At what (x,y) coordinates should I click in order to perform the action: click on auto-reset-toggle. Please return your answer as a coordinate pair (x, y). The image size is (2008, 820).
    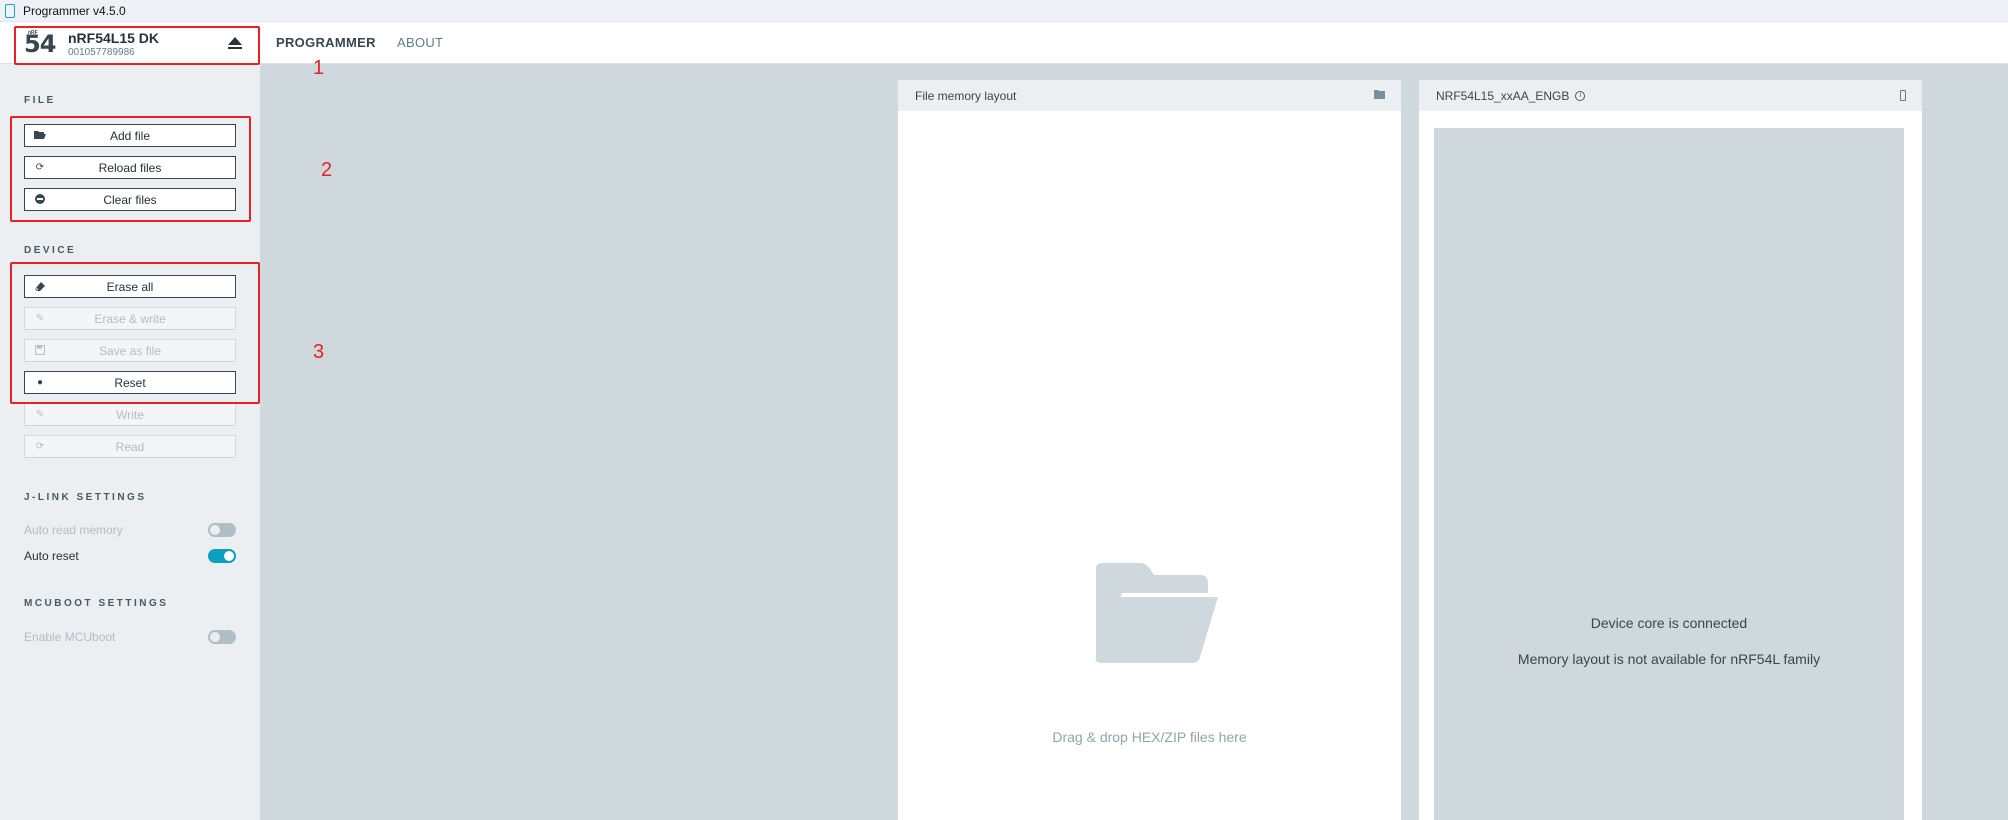
    Looking at the image, I should click on (222, 556).